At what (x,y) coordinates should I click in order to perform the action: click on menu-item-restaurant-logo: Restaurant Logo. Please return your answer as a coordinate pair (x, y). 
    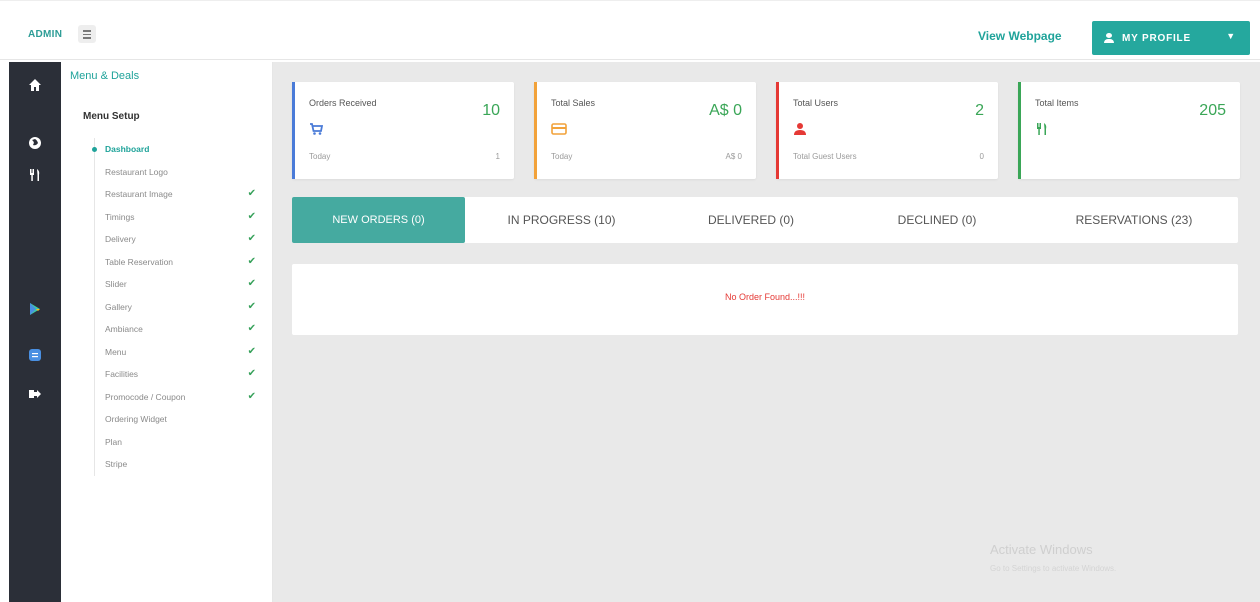
    Looking at the image, I should click on (178, 172).